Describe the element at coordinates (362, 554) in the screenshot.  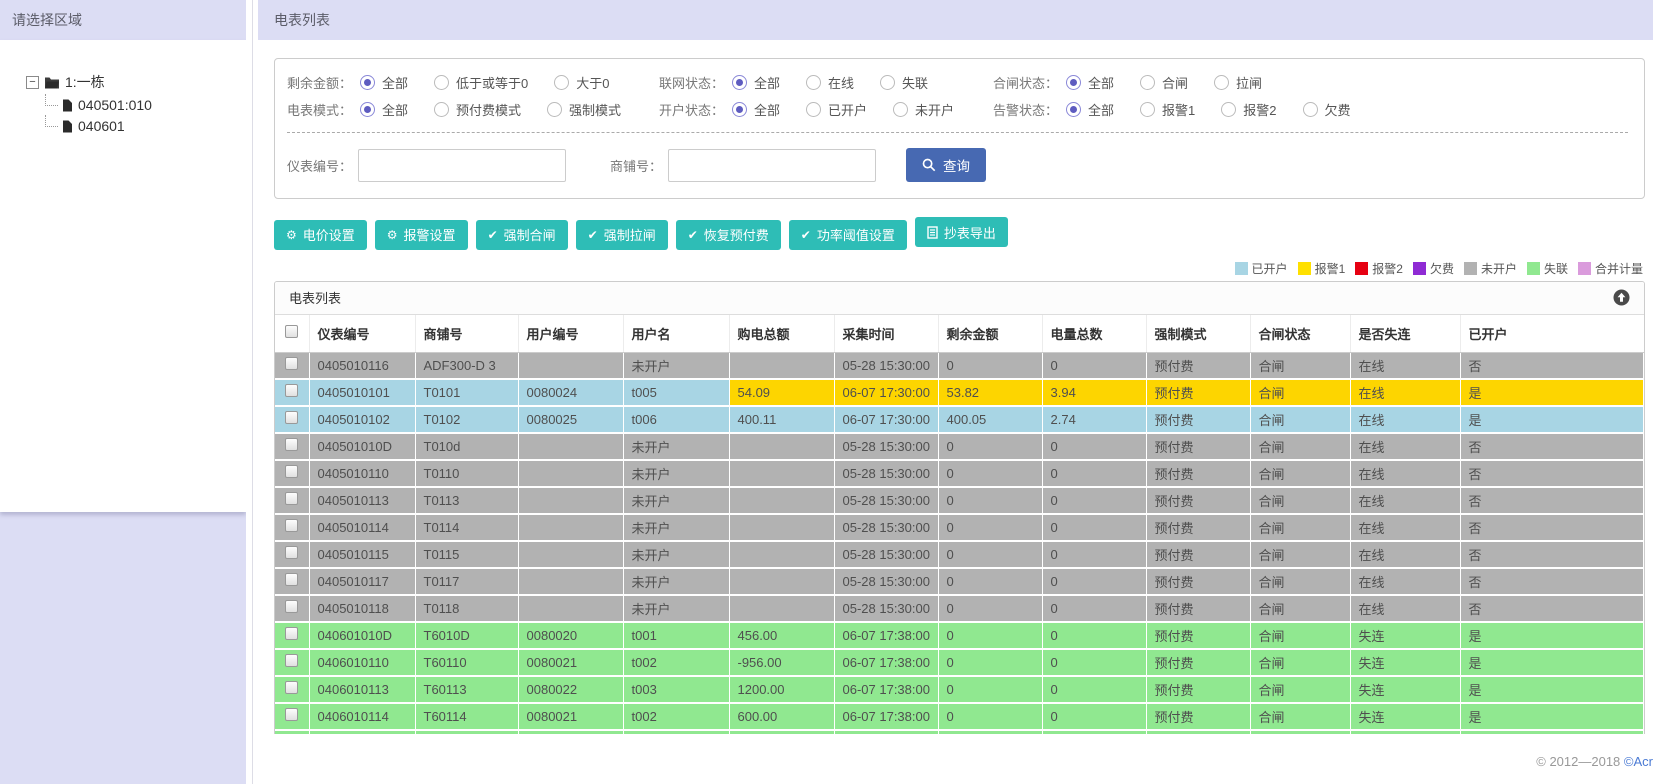
I see `table-cell: 0405010115` at that location.